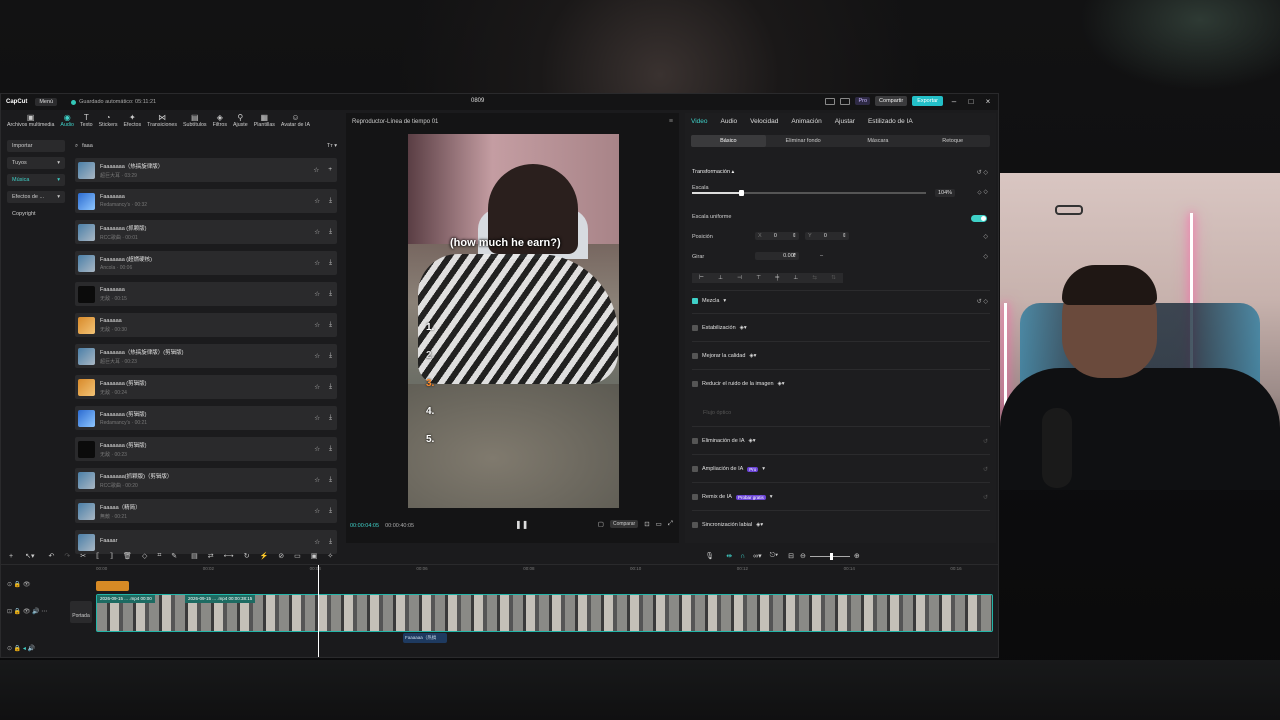 Image resolution: width=1280 pixels, height=720 pixels. Describe the element at coordinates (985, 441) in the screenshot. I see `ai-removal-reset-icon: ↺` at that location.